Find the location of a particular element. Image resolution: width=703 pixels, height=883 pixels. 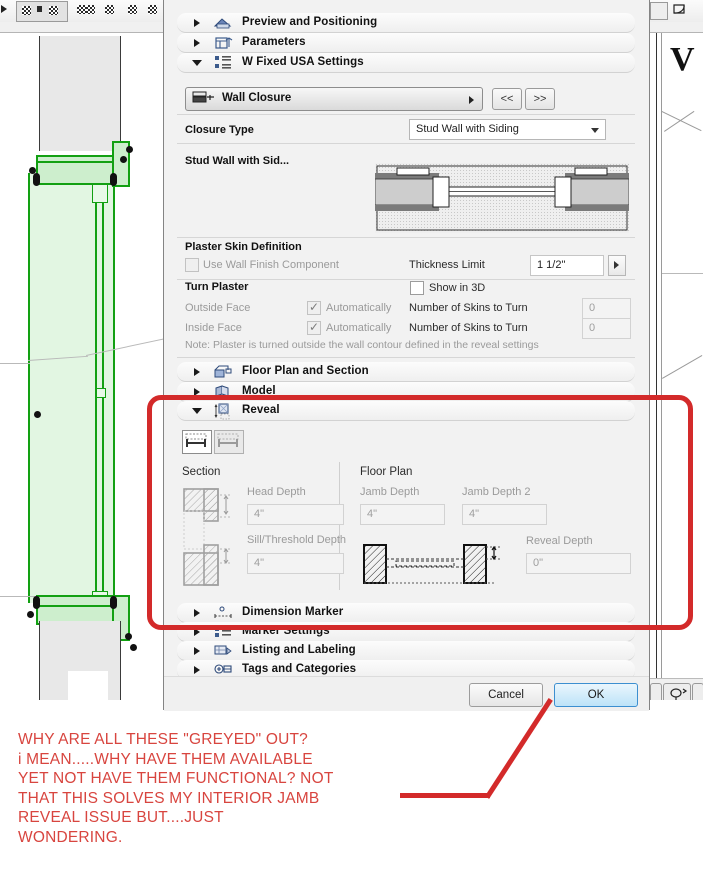

tool-icon-a is located at coordinates (81, 9).